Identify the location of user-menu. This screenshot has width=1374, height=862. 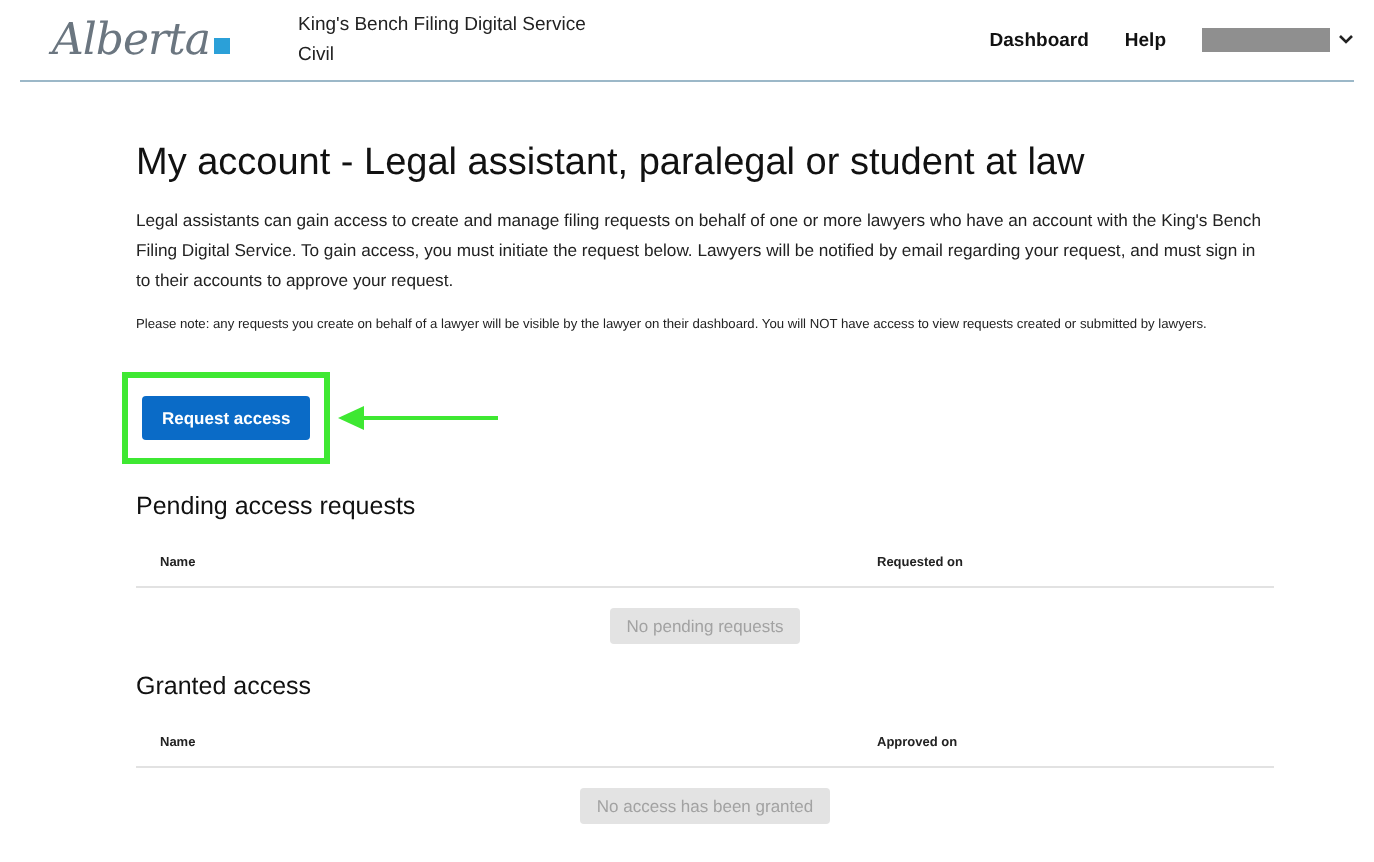
(1278, 40).